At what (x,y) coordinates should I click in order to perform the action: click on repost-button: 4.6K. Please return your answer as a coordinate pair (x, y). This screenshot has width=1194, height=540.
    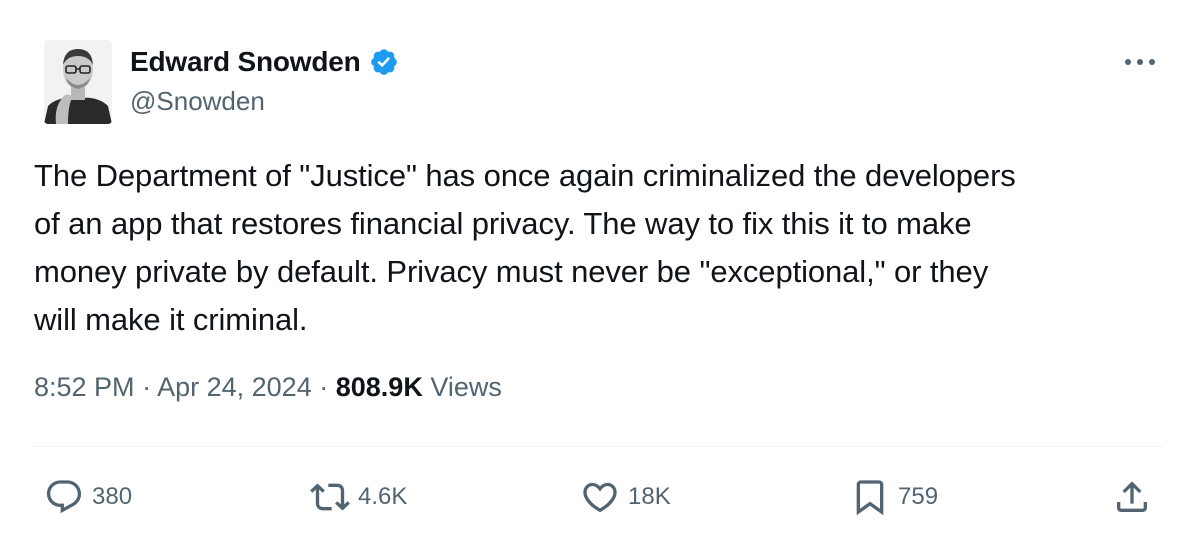
    Looking at the image, I should click on (358, 497).